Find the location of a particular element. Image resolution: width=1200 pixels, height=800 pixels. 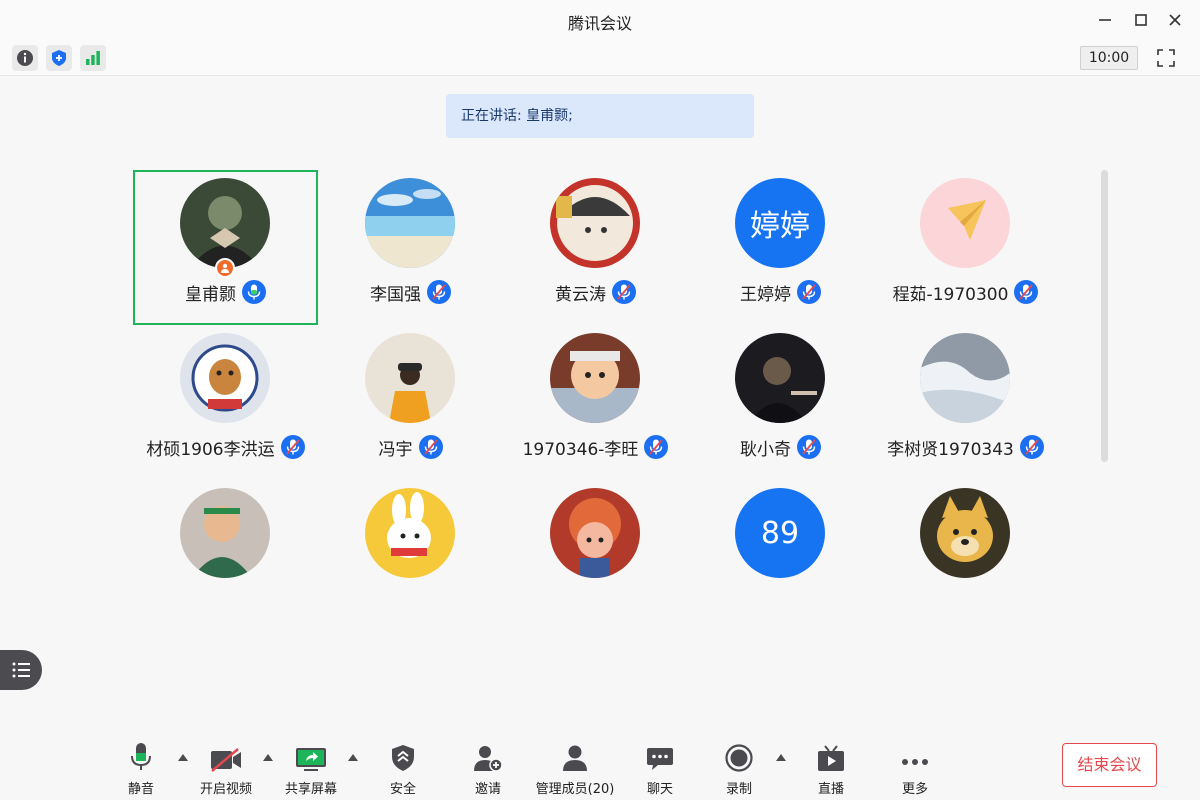

security-shield-icon is located at coordinates (403, 758).